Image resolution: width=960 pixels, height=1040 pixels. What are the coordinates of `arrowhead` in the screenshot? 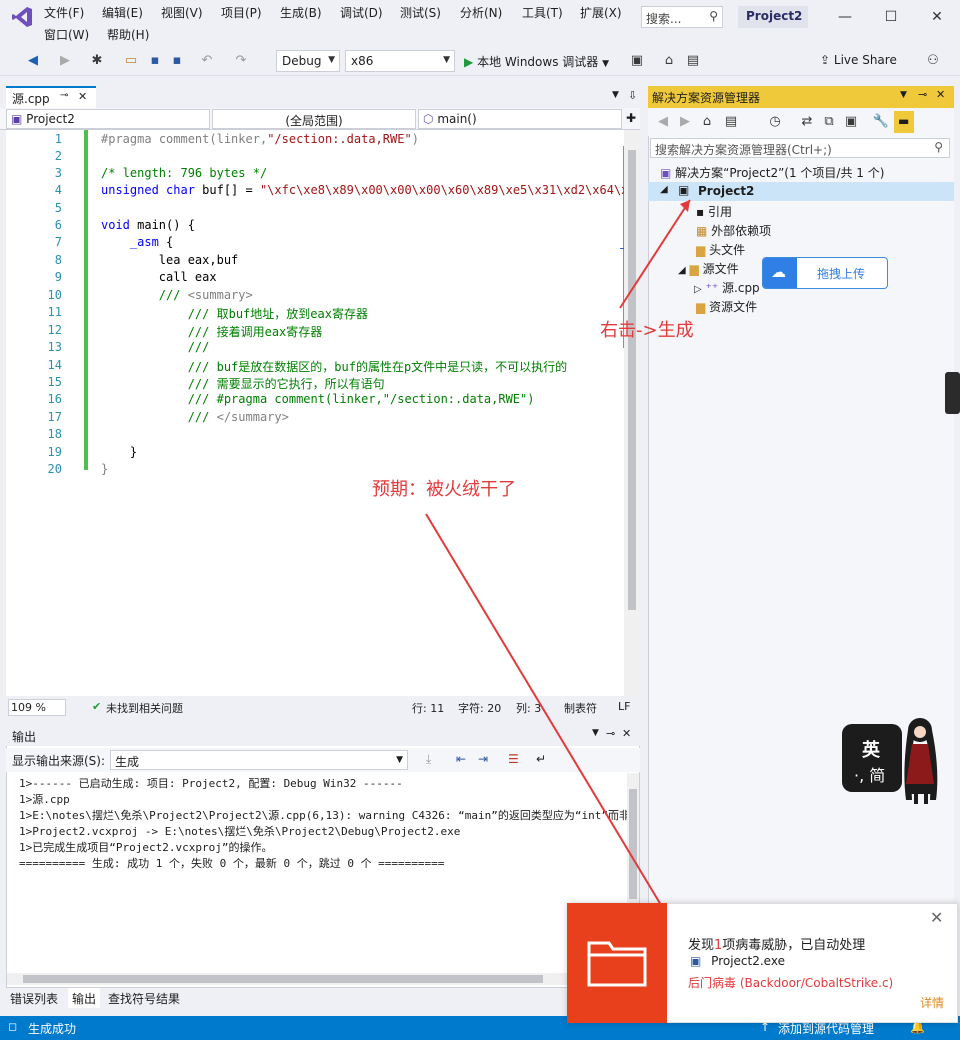 It's located at (685, 206).